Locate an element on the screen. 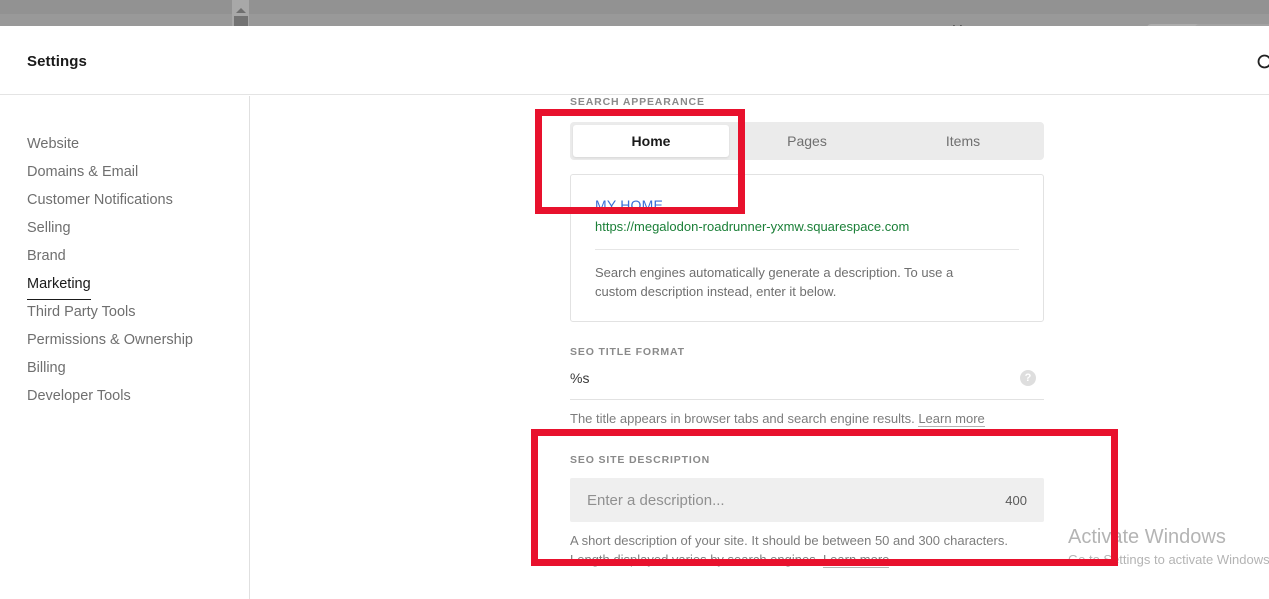 The height and width of the screenshot is (599, 1269). sidebar-item-billing: Billing is located at coordinates (124, 368).